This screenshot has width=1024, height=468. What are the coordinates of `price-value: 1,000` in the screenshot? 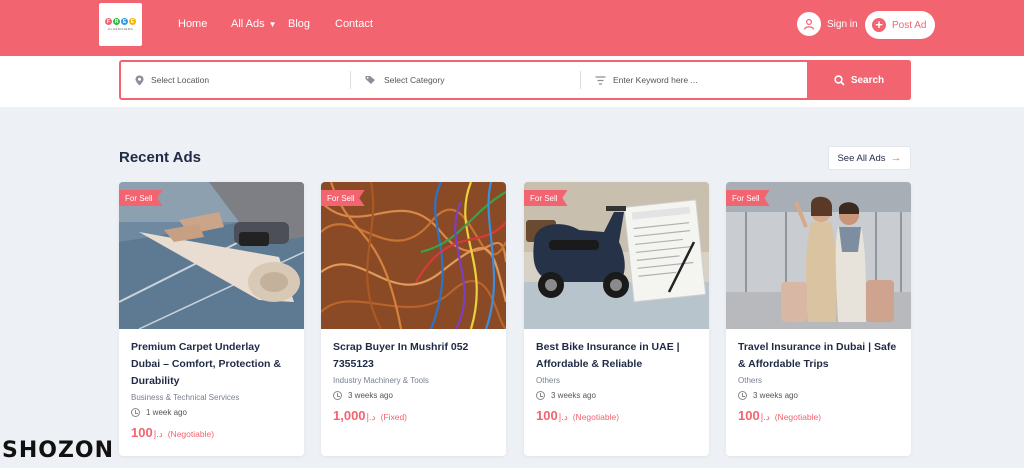 It's located at (349, 415).